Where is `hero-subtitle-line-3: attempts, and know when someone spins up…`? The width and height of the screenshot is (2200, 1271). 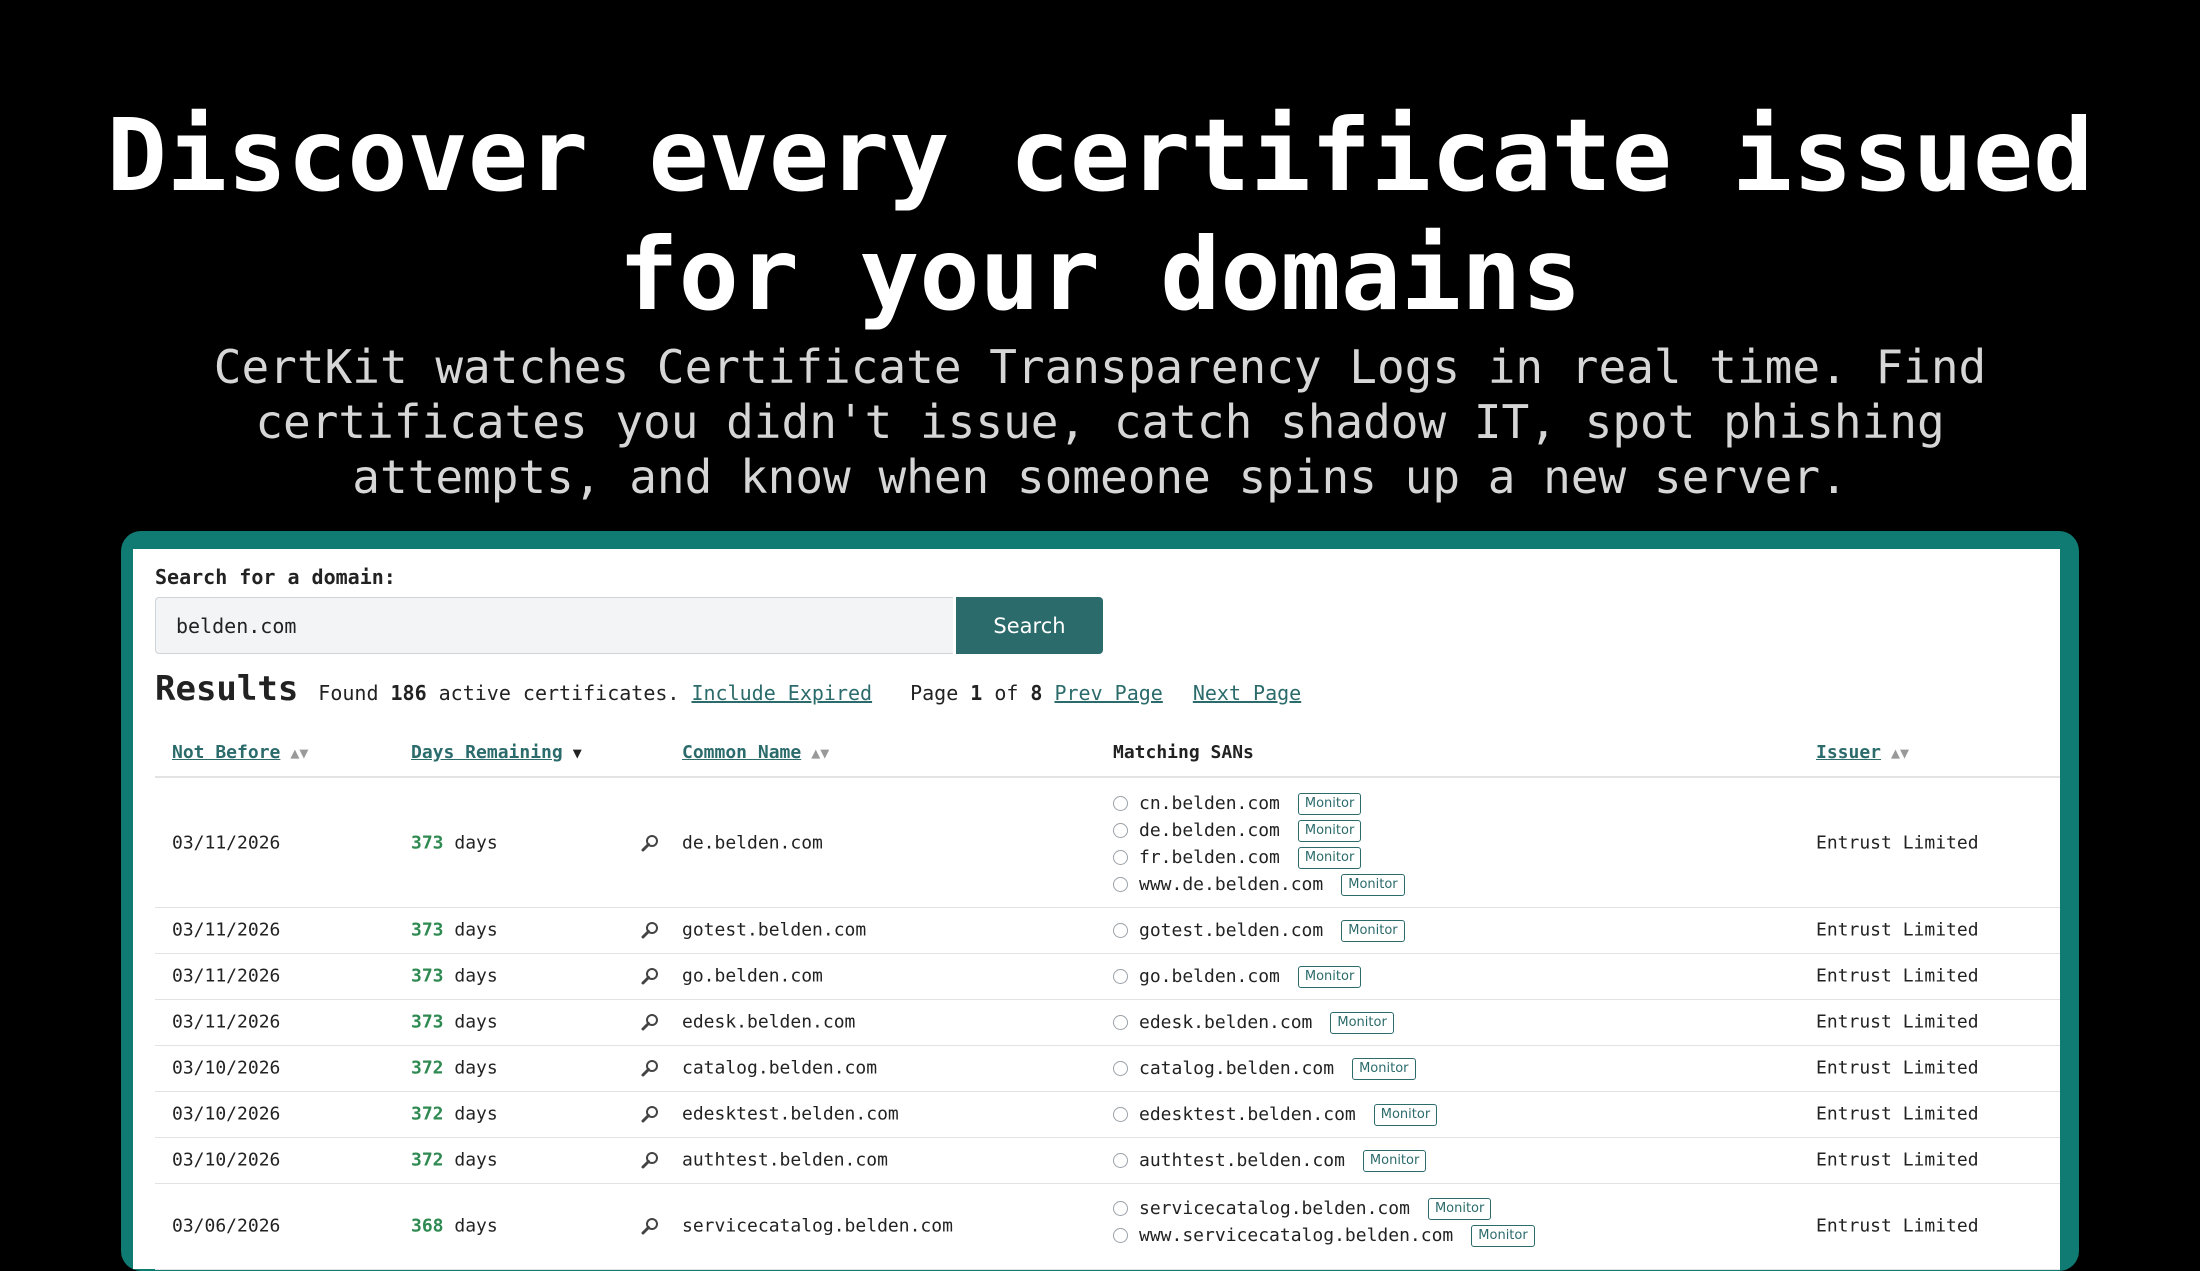 hero-subtitle-line-3: attempts, and know when someone spins up… is located at coordinates (1100, 477).